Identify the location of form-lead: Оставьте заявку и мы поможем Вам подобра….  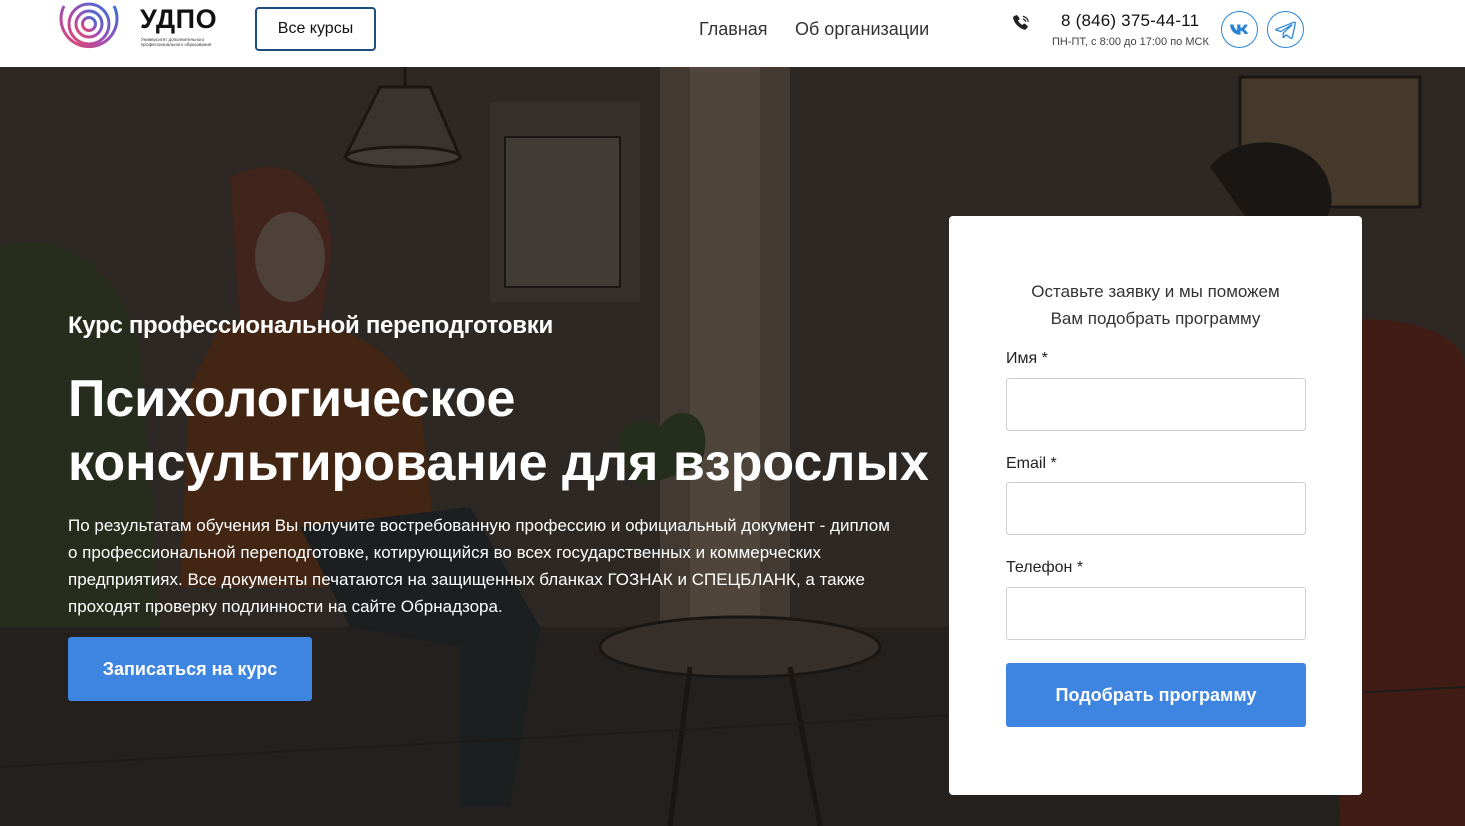
(1155, 305).